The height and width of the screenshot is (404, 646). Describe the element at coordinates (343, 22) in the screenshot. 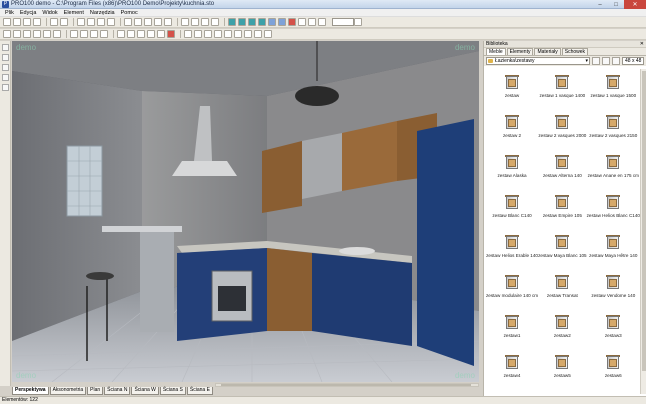

I see `zoom-select` at that location.